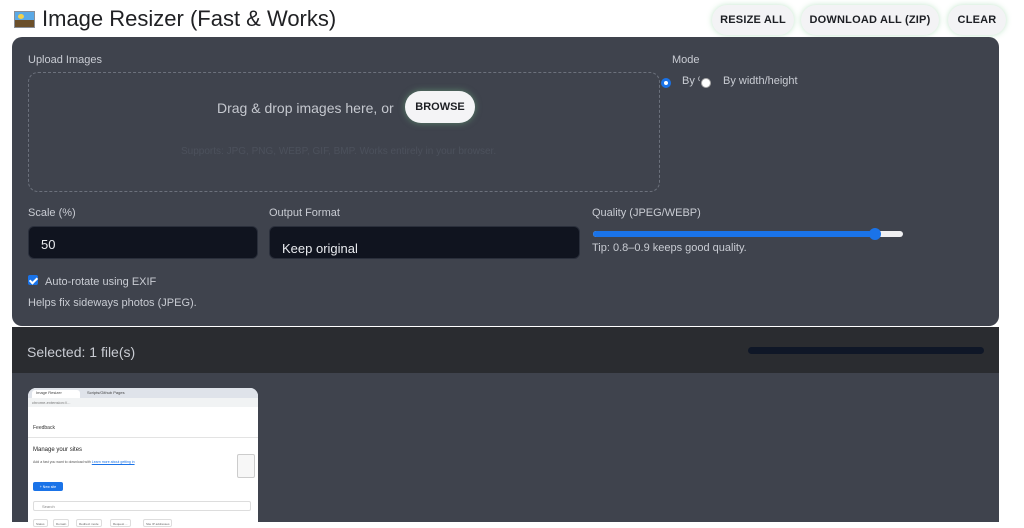 This screenshot has height=528, width=1024. Describe the element at coordinates (143, 437) in the screenshot. I see `thumb-divider` at that location.